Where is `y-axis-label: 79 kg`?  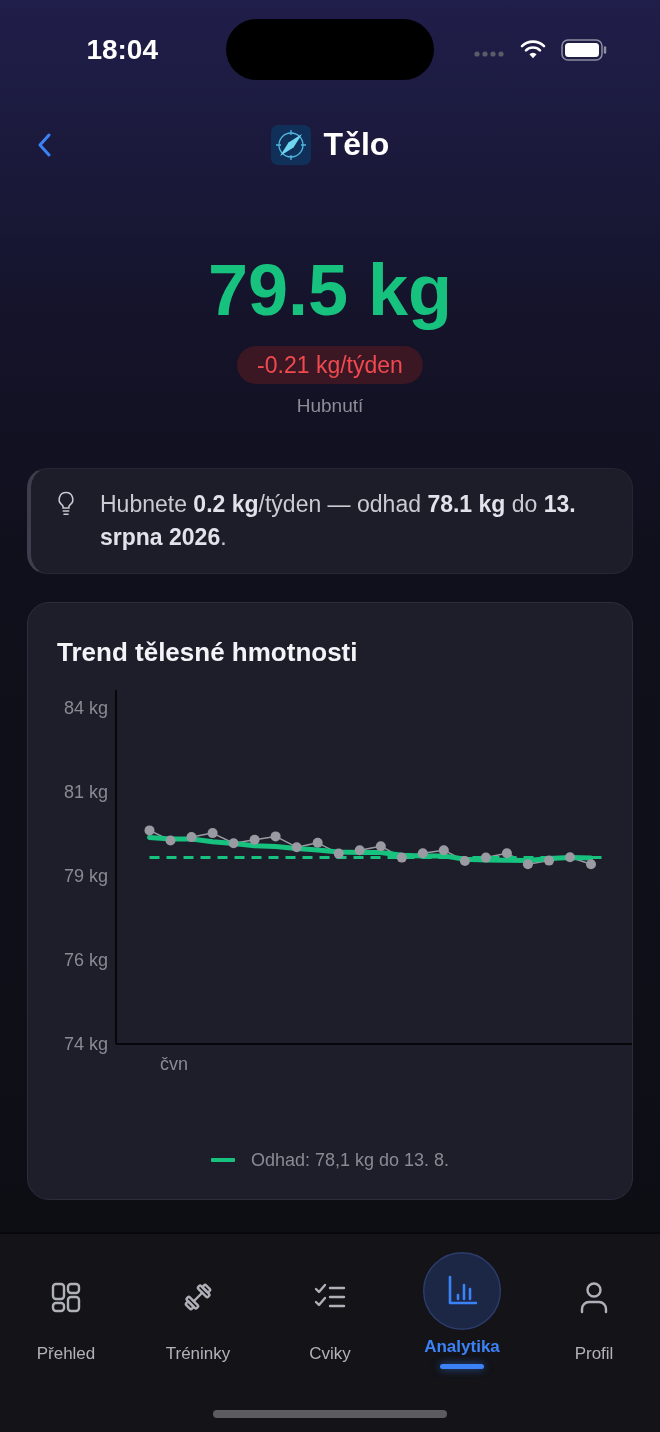 y-axis-label: 79 kg is located at coordinates (85, 876).